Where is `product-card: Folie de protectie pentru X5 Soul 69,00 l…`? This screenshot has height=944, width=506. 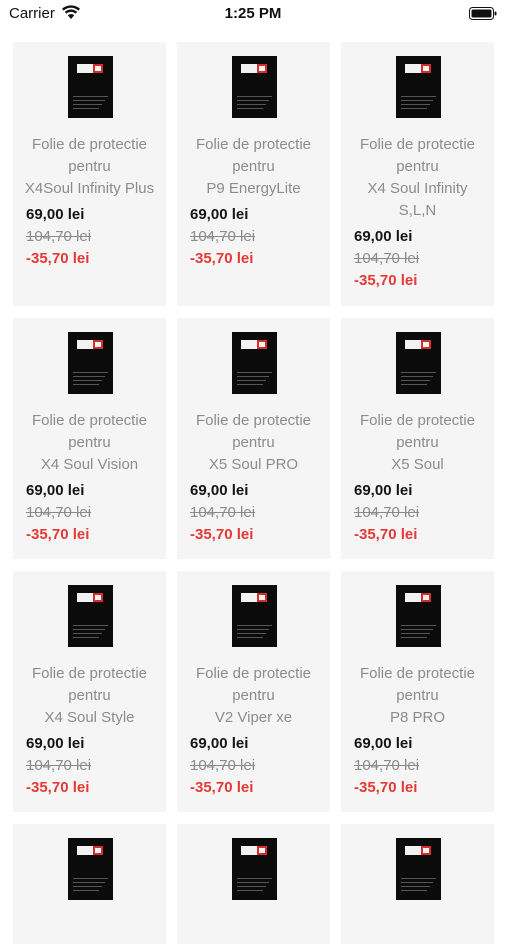
product-card: Folie de protectie pentru X5 Soul 69,00 l… is located at coordinates (417, 438).